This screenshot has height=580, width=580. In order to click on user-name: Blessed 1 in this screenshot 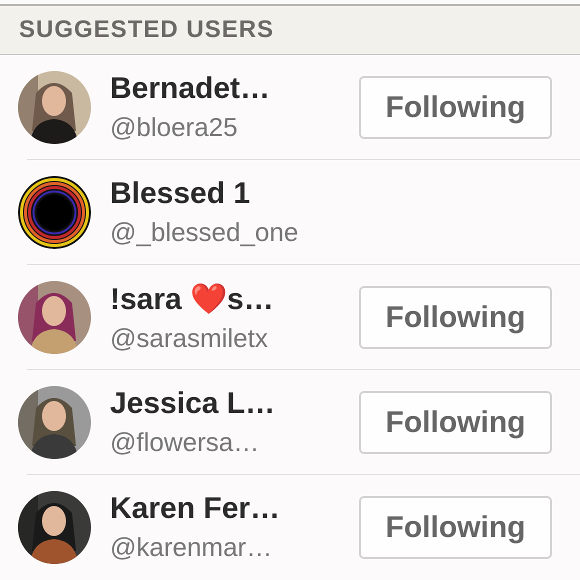, I will do `click(180, 194)`.